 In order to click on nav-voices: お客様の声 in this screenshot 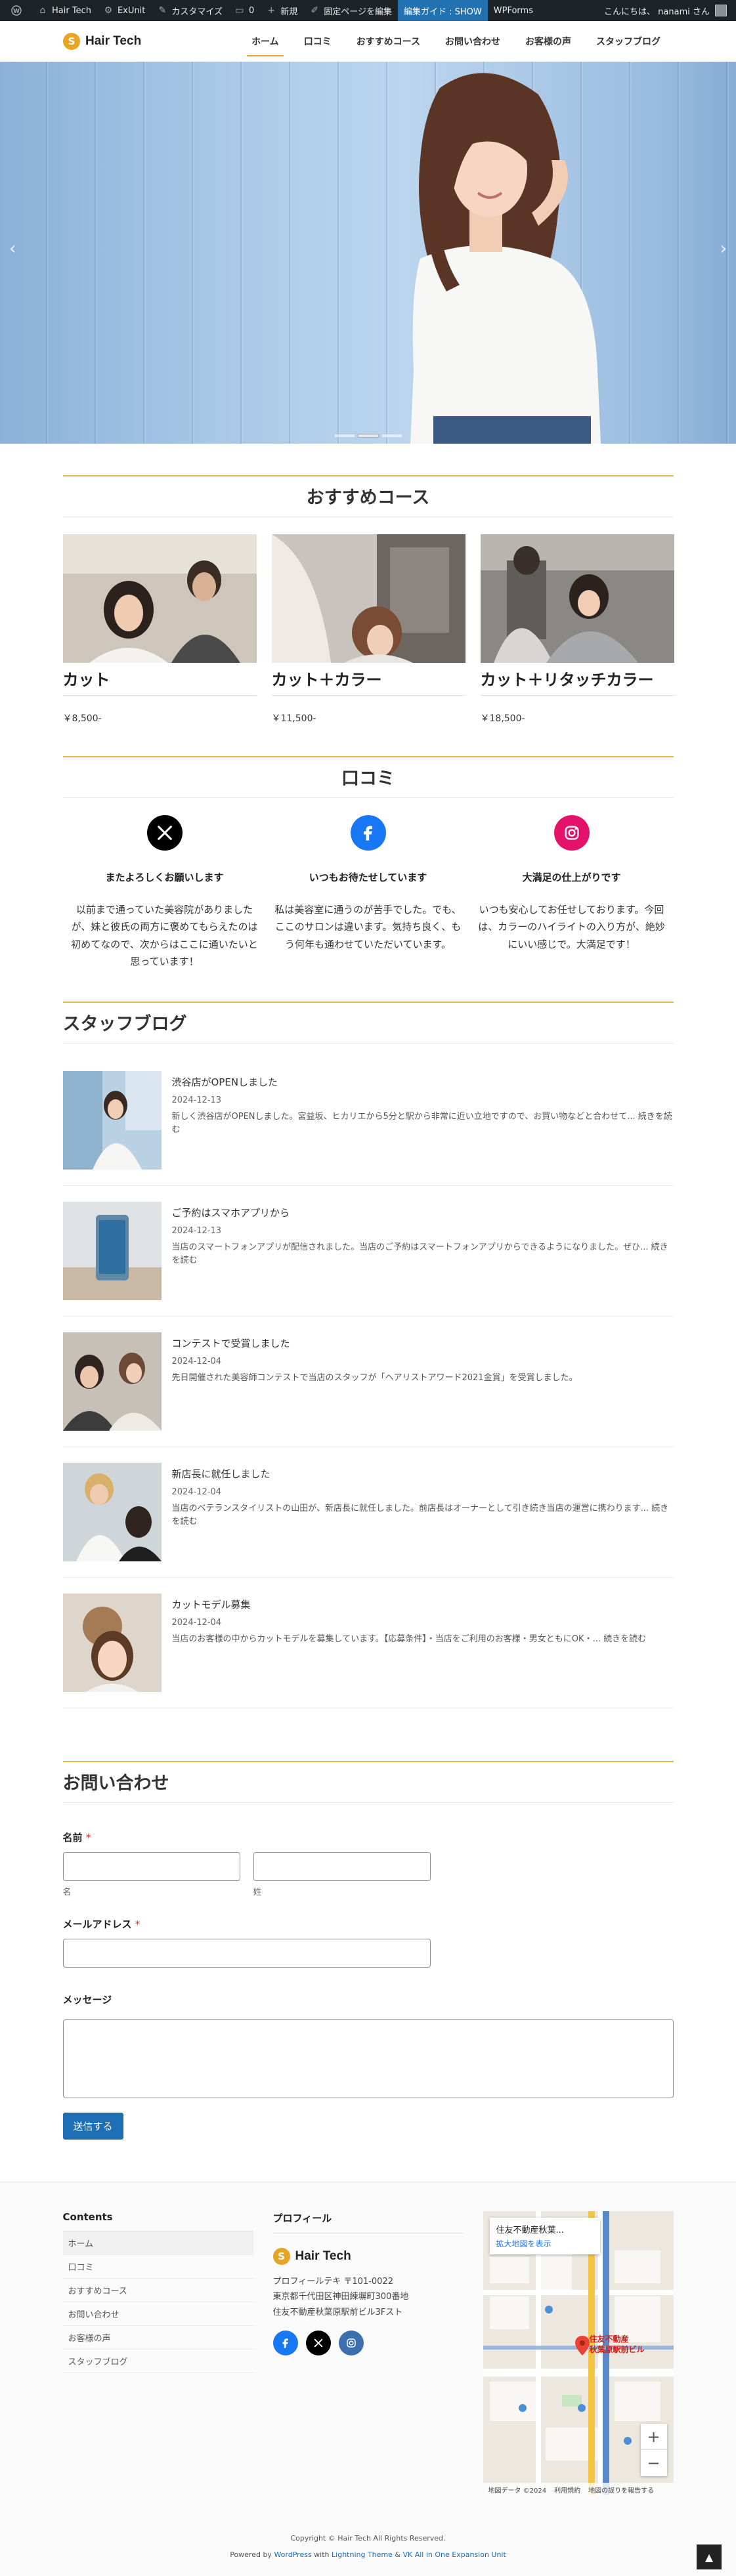, I will do `click(548, 41)`.